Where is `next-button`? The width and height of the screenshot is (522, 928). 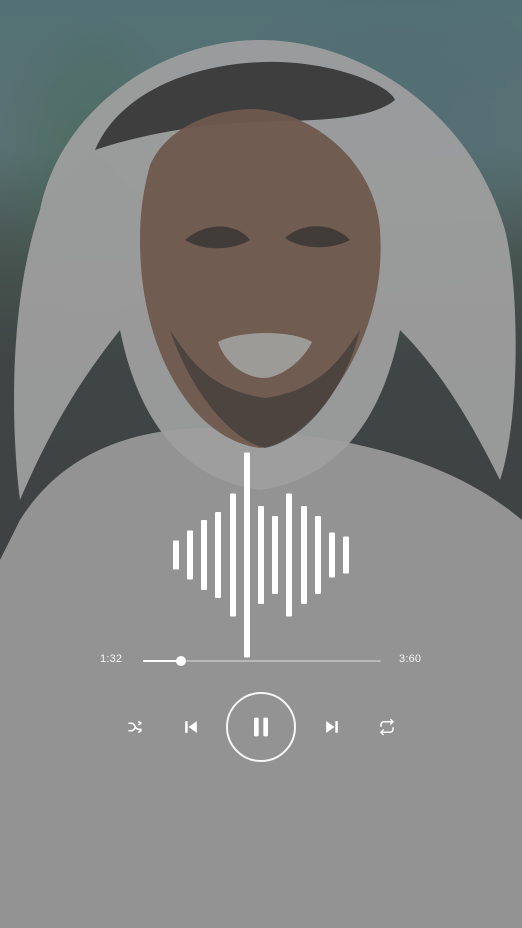
next-button is located at coordinates (332, 727).